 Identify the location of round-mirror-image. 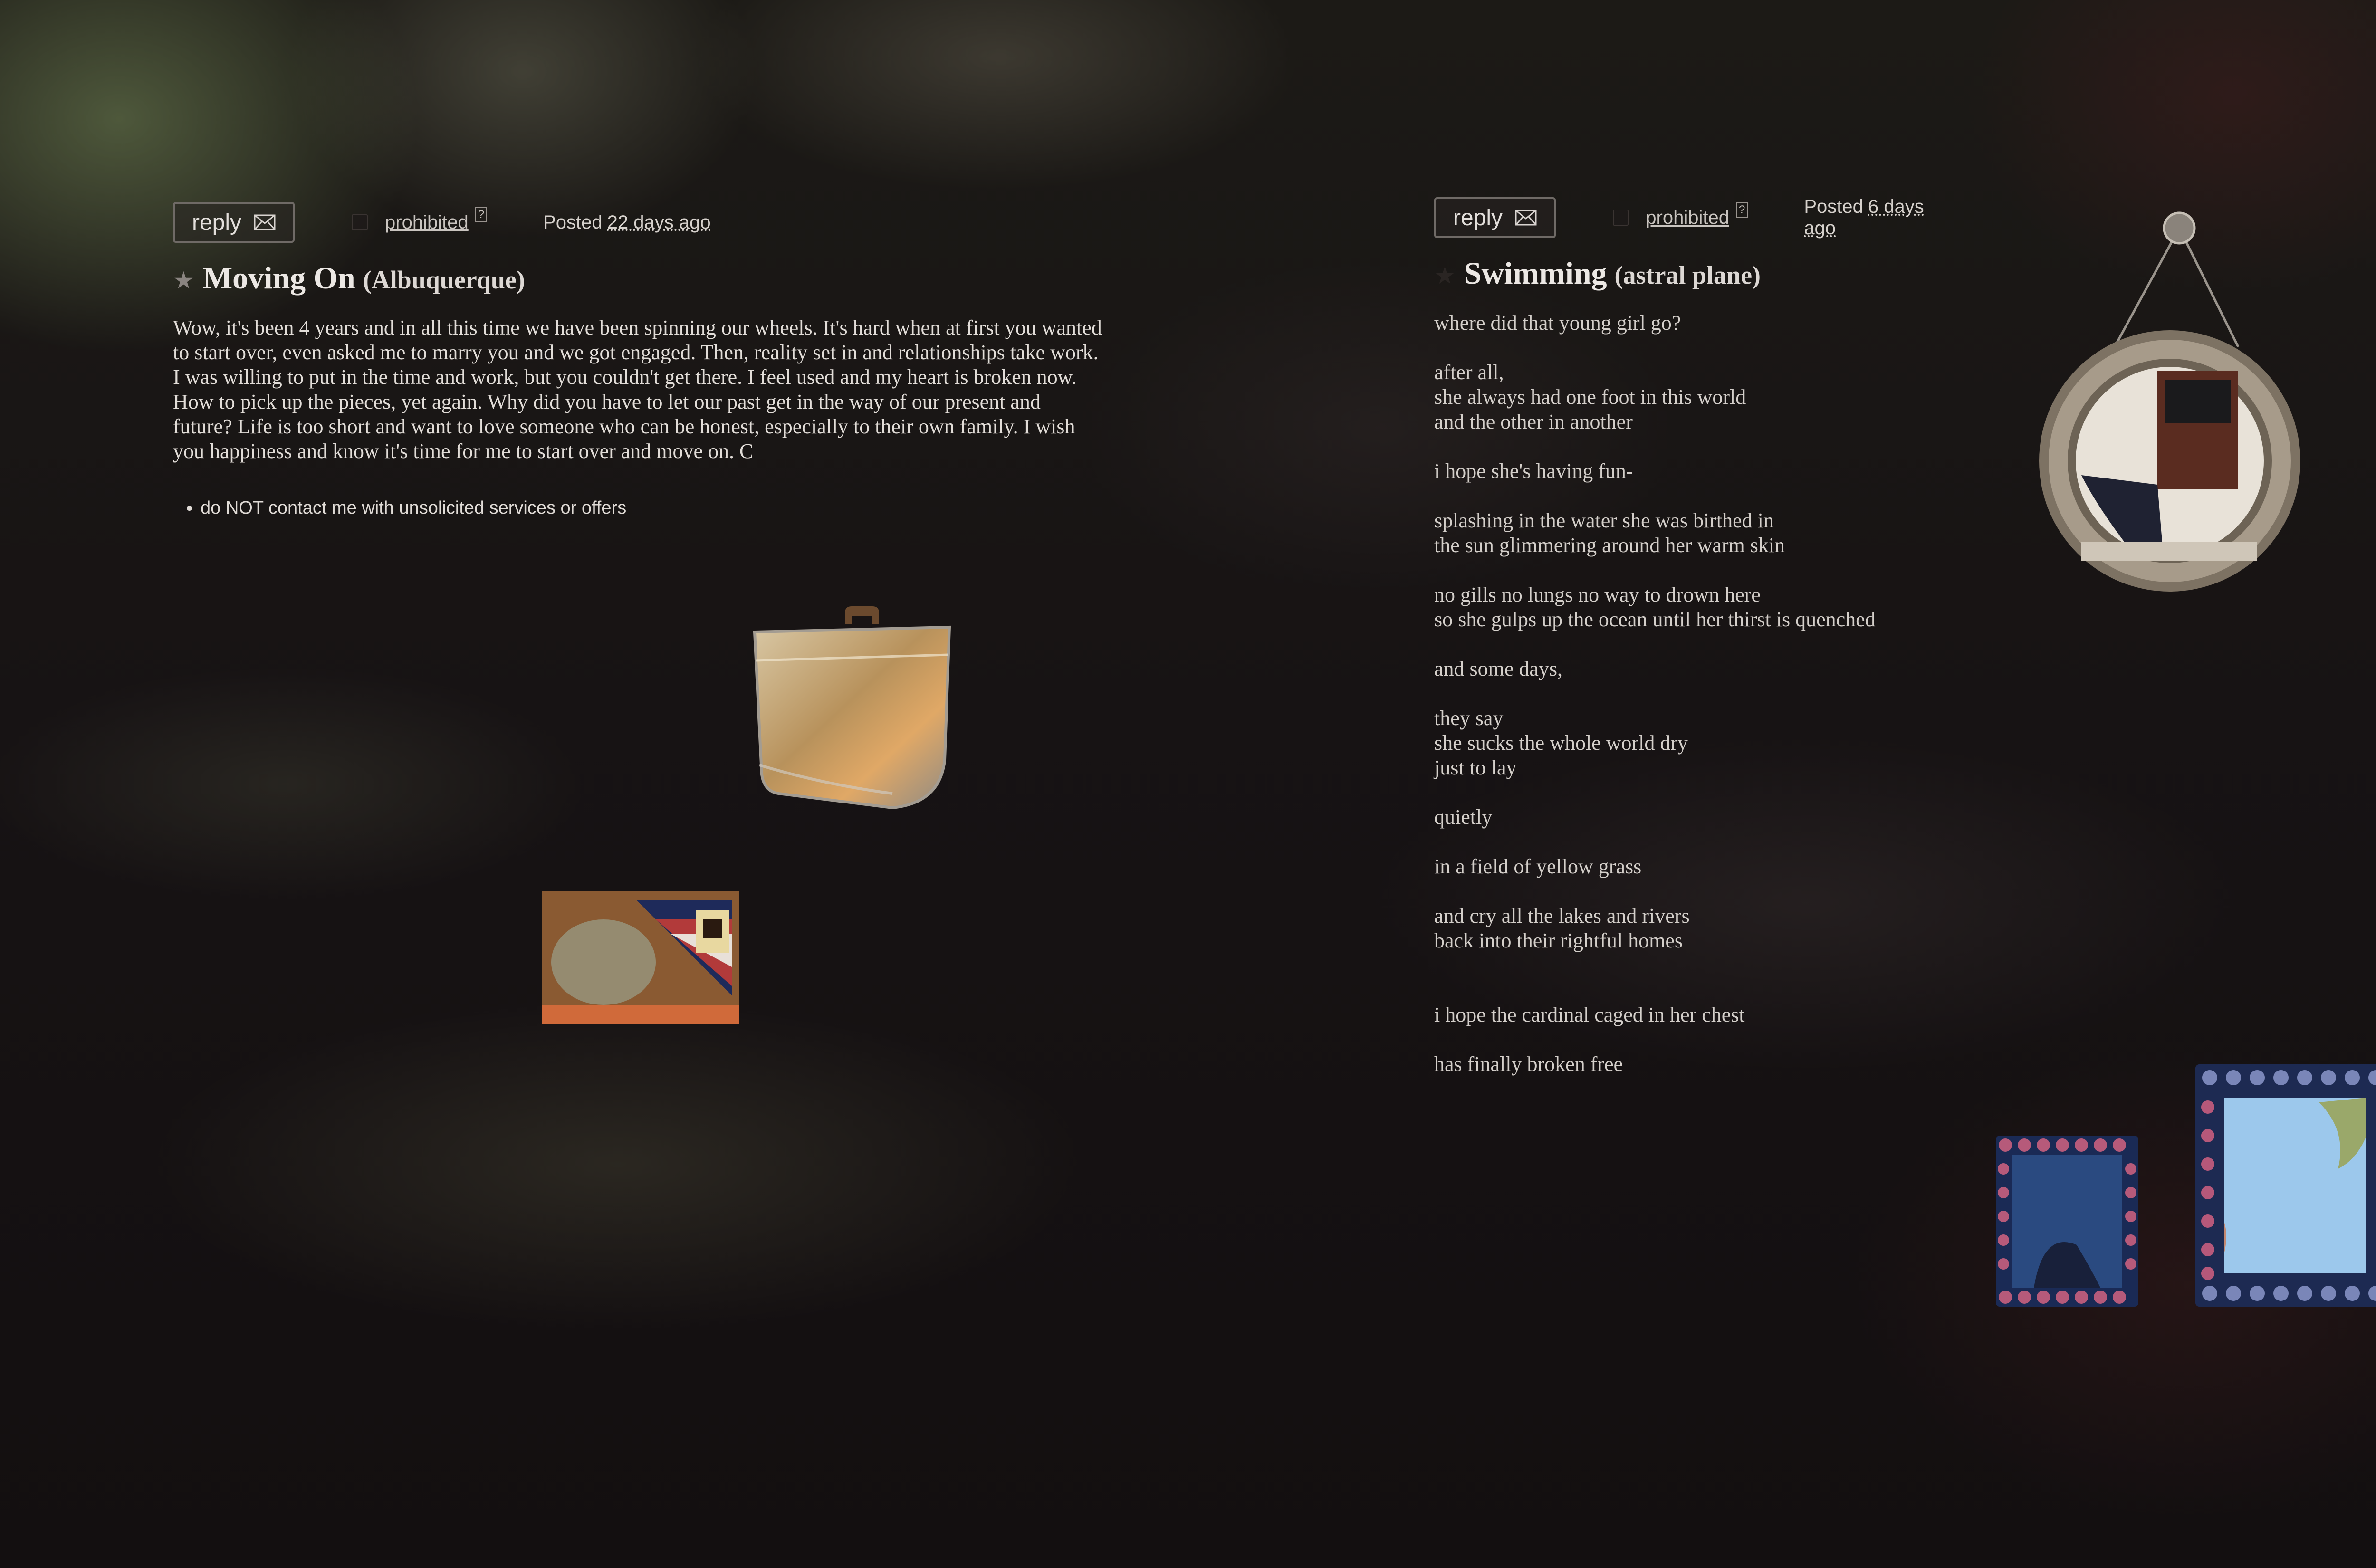
(2172, 406).